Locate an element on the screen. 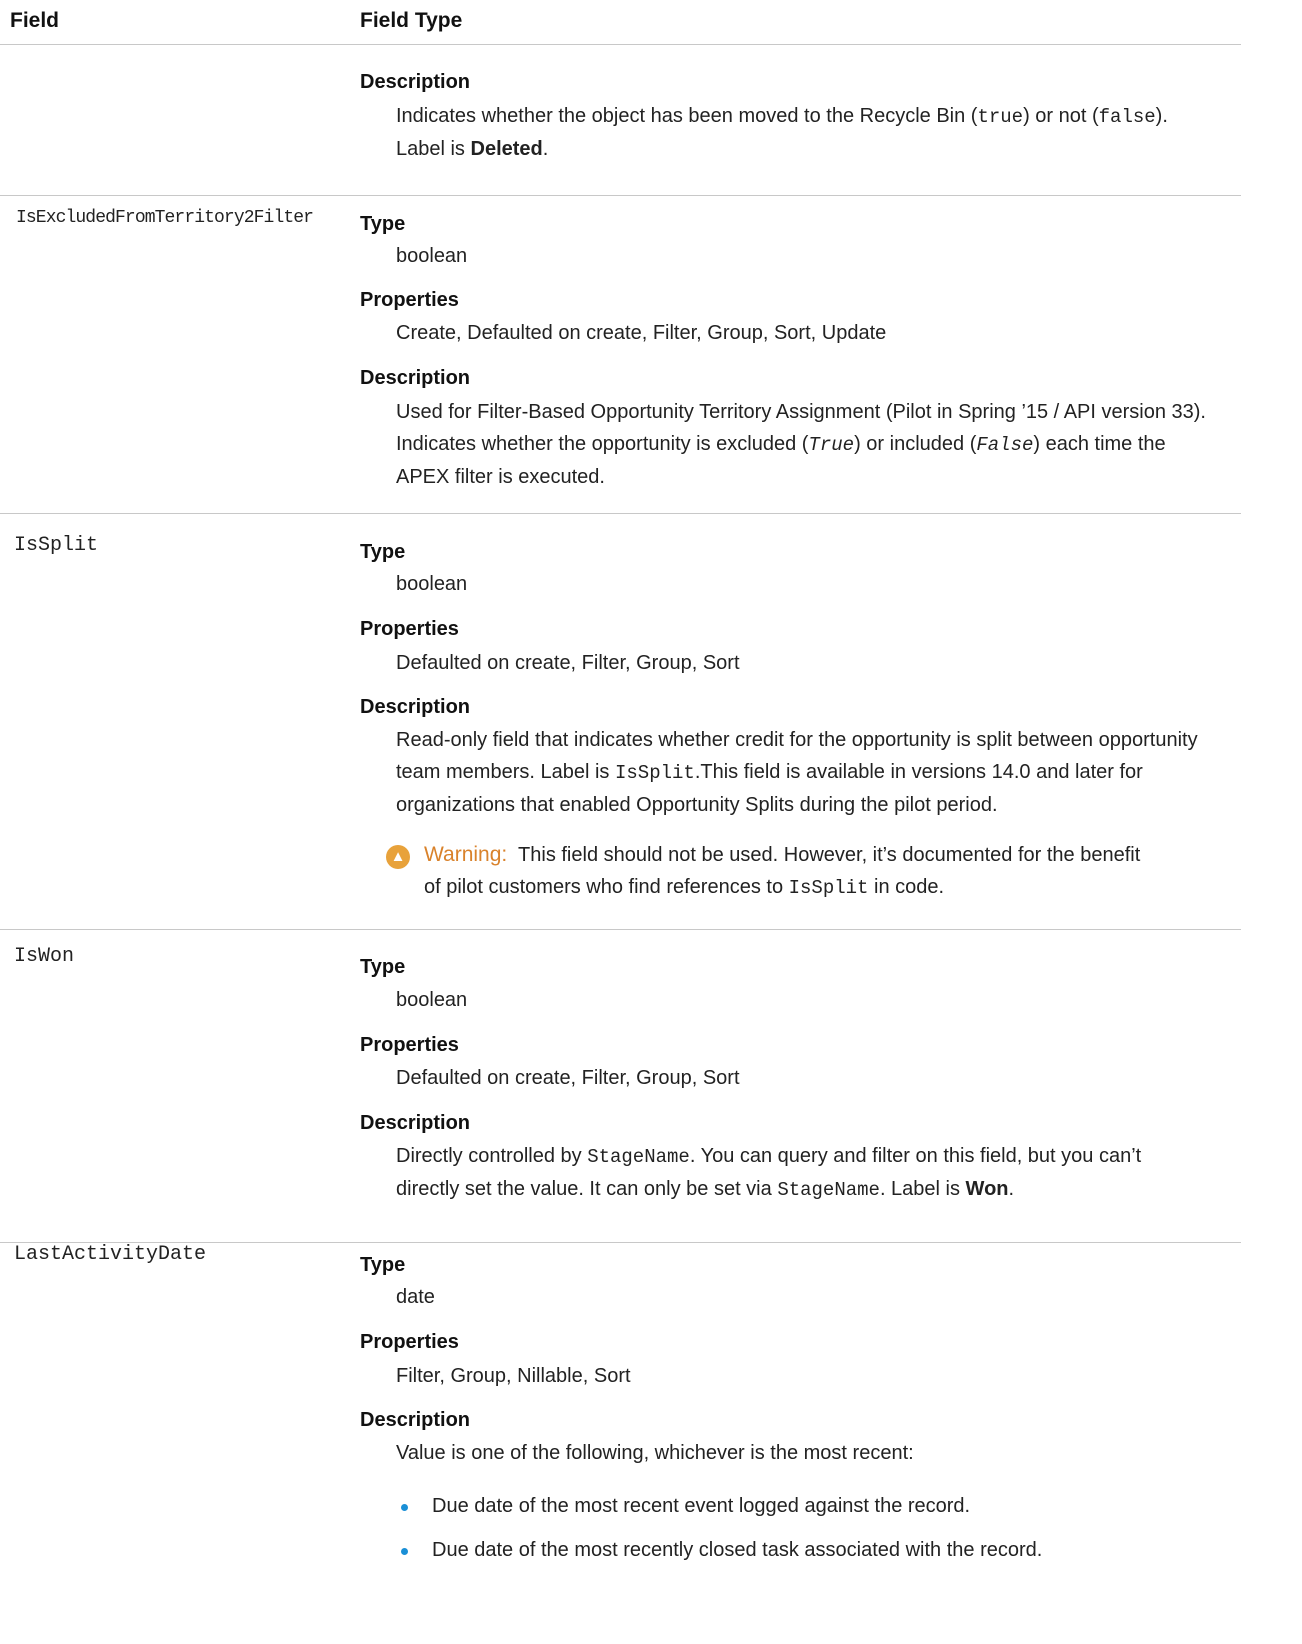  field-column-header: Field is located at coordinates (35, 20).